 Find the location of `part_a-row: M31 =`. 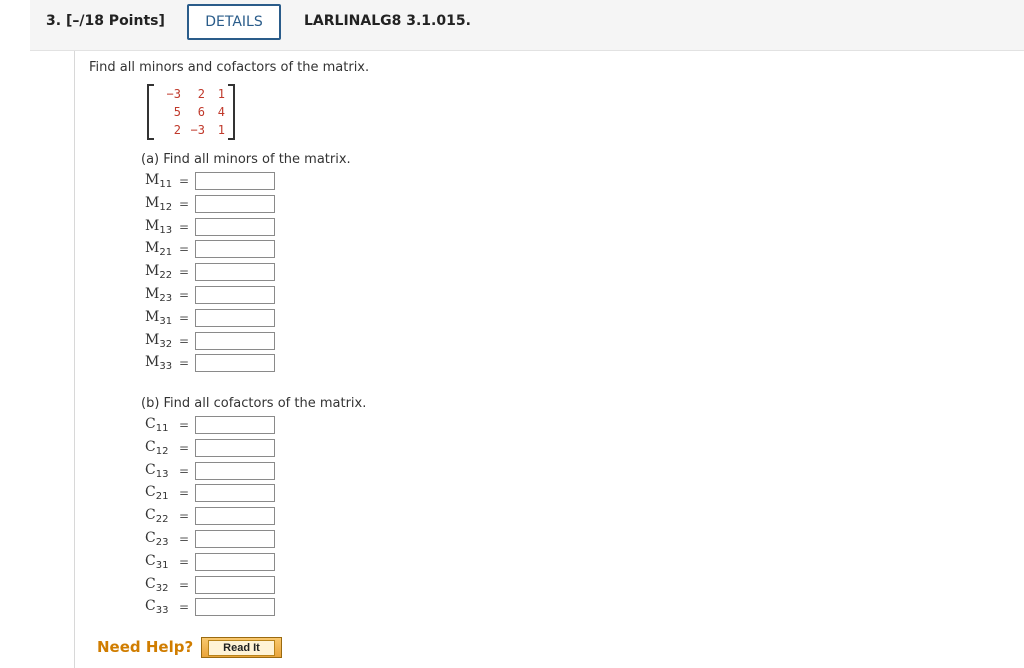

part_a-row: M31 = is located at coordinates (210, 318).